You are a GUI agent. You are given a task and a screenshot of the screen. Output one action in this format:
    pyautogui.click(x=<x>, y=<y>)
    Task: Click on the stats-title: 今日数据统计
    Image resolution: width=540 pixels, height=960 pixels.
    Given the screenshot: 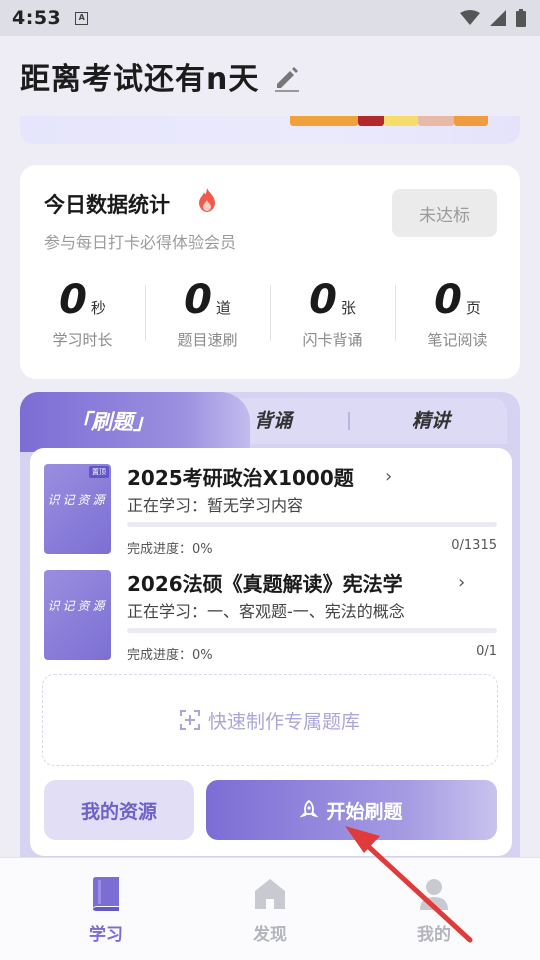 What is the action you would take?
    pyautogui.click(x=107, y=205)
    